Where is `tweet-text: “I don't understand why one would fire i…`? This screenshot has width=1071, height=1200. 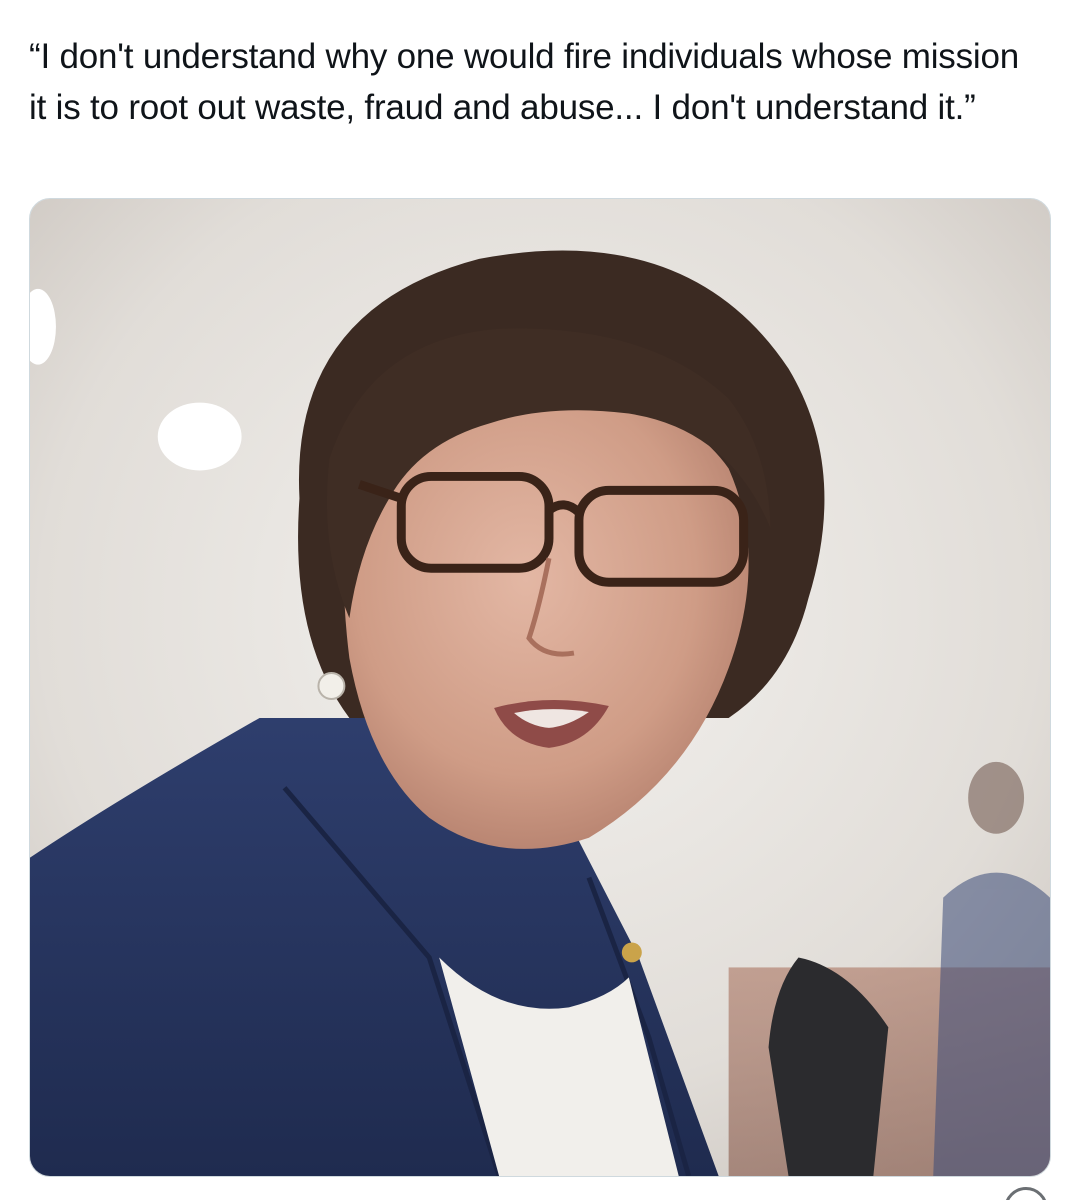 tweet-text: “I don't understand why one would fire i… is located at coordinates (524, 82).